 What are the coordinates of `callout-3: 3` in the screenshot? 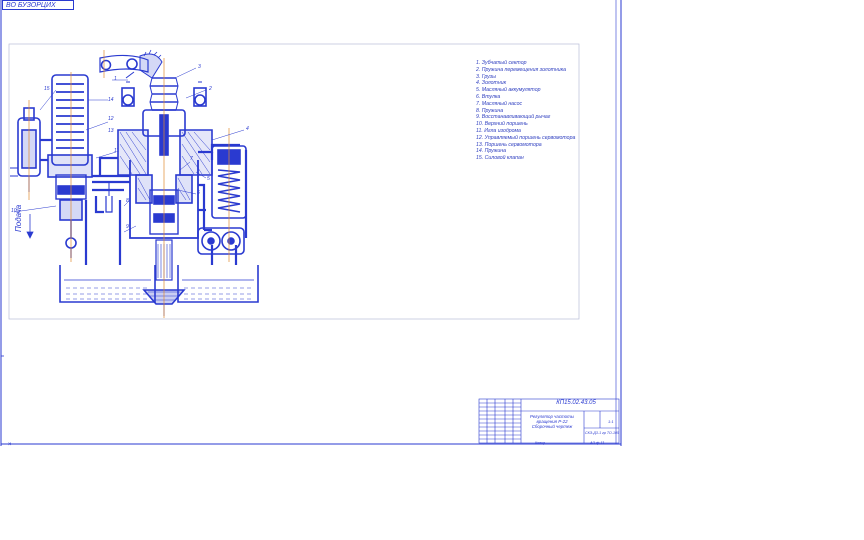 It's located at (199, 67).